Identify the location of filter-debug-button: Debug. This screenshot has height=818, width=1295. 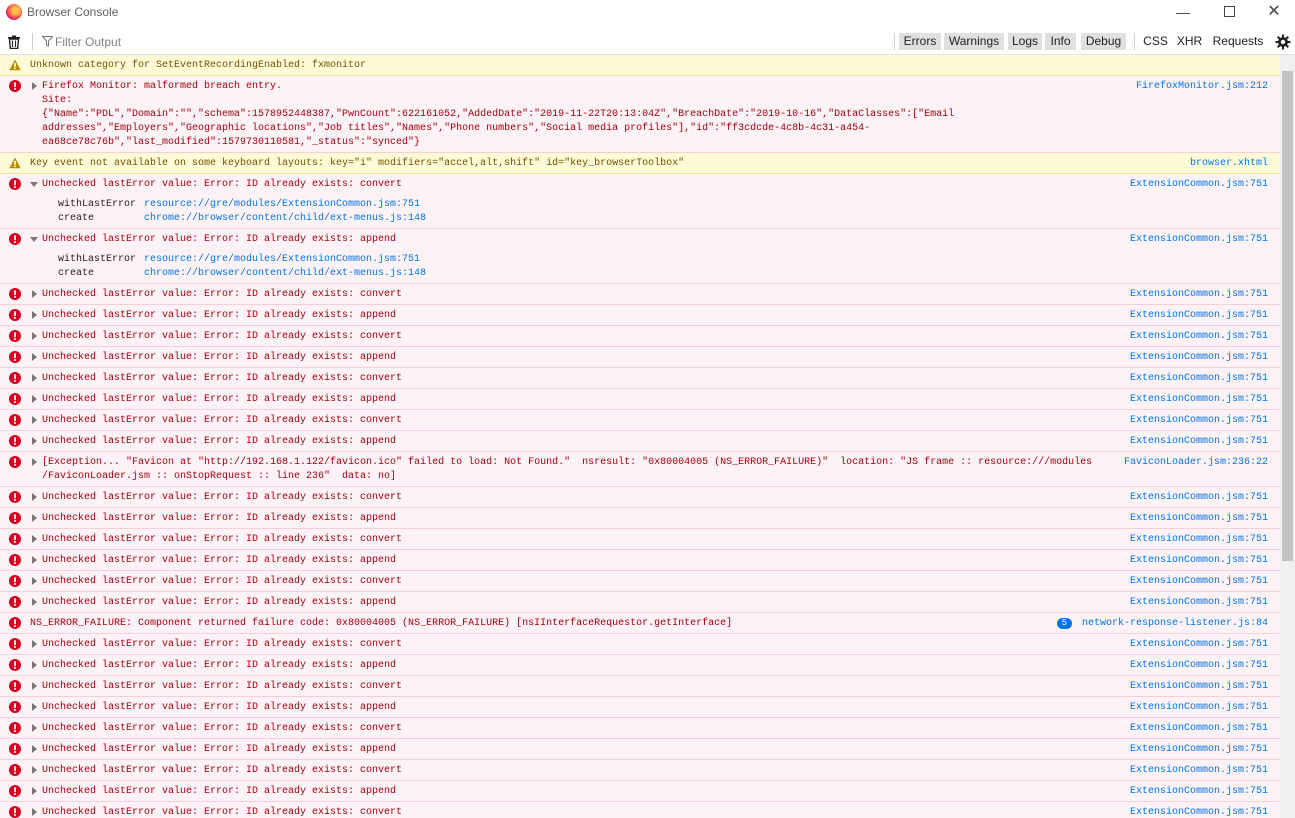
(1103, 41).